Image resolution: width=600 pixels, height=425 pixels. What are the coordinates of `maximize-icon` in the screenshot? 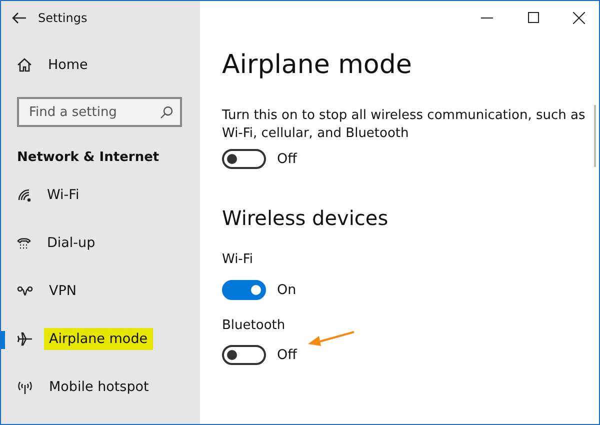 It's located at (533, 17).